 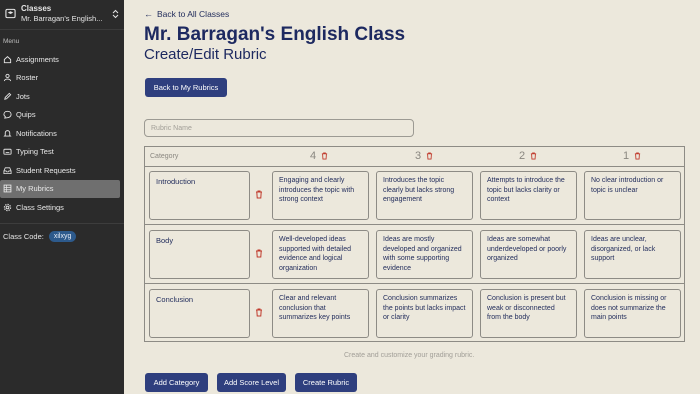 I want to click on sidebar-item-class-settings: Class Settings, so click(x=62, y=207).